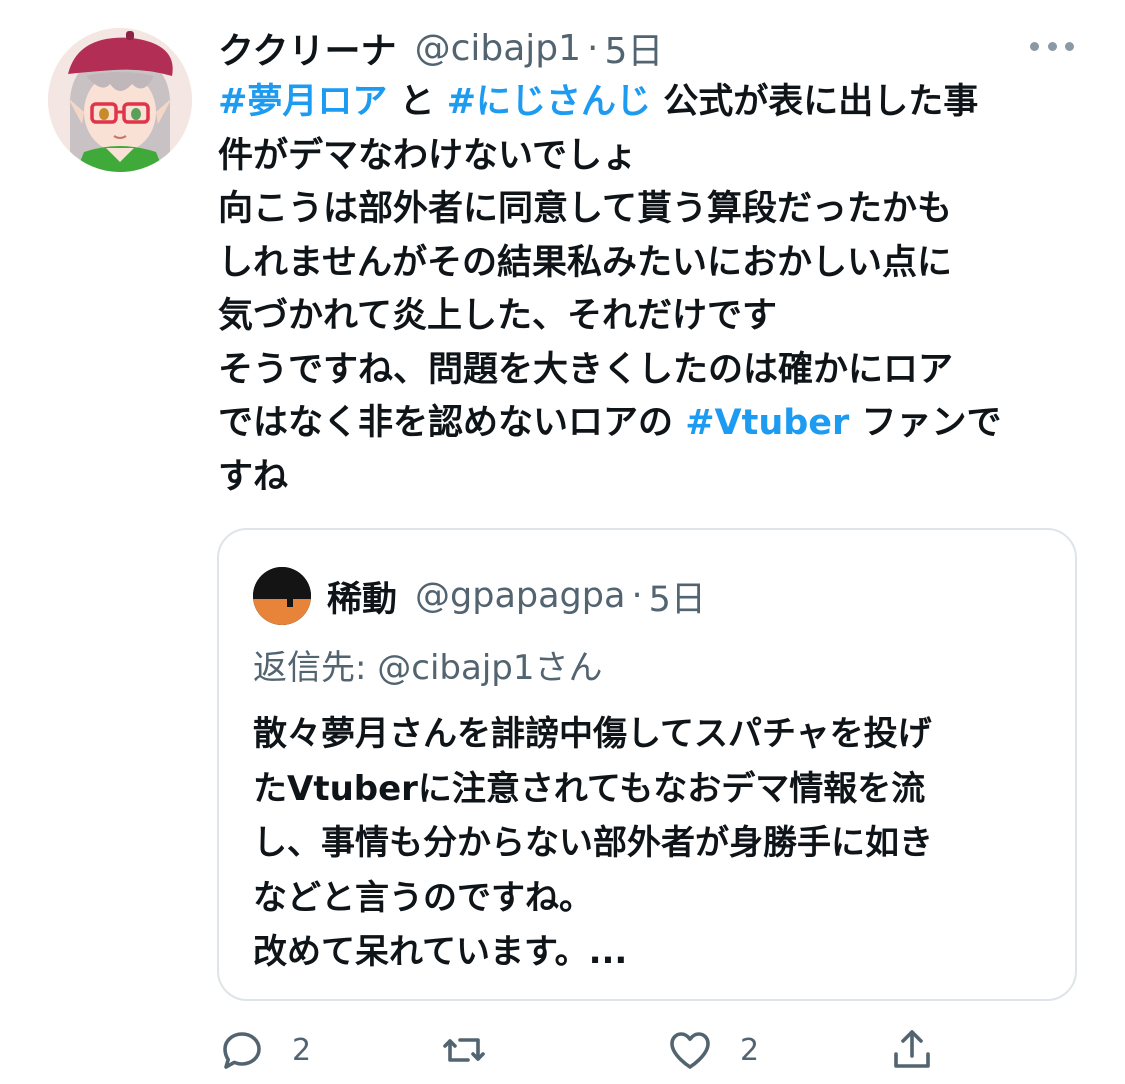 The width and height of the screenshot is (1125, 1084). Describe the element at coordinates (427, 155) in the screenshot. I see `tweet-text-segment: 件がデマなわけないでしょ` at that location.